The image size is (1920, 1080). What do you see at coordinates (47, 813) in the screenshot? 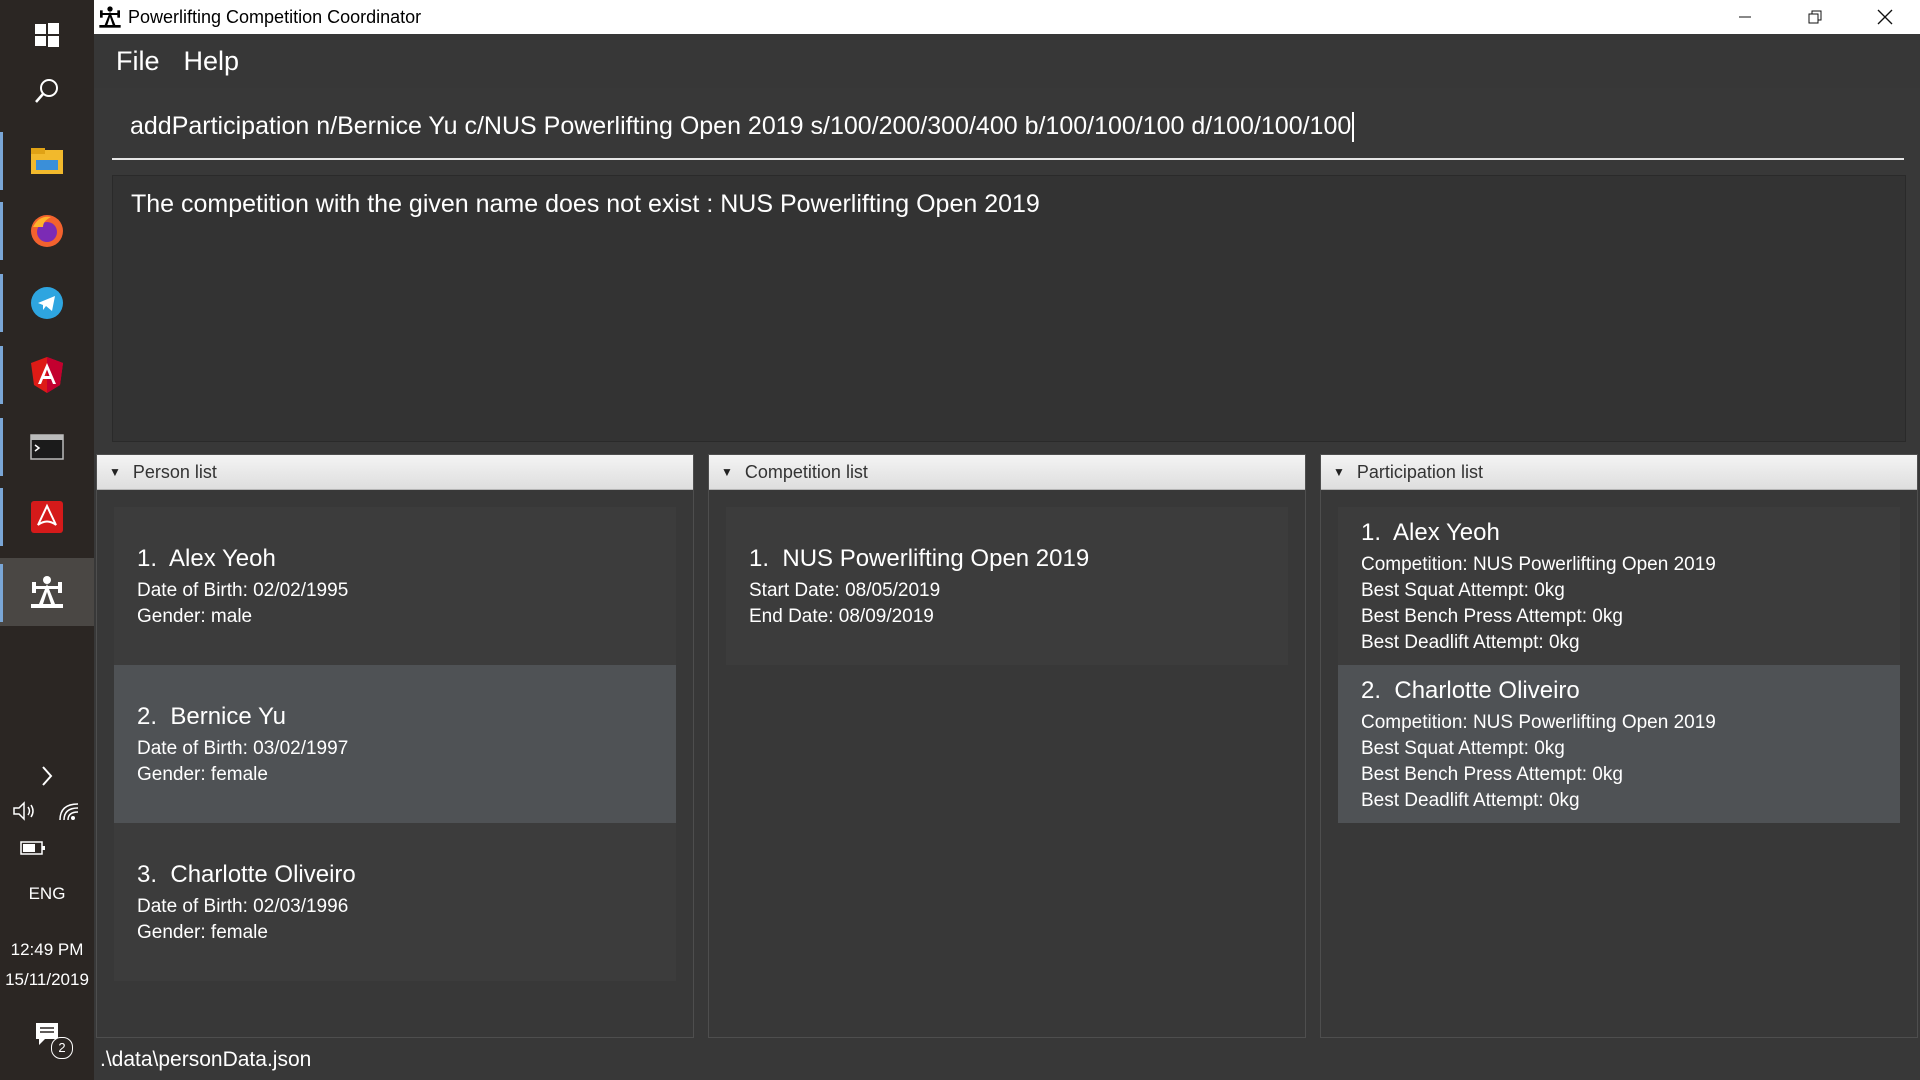
I see `tray-icons` at bounding box center [47, 813].